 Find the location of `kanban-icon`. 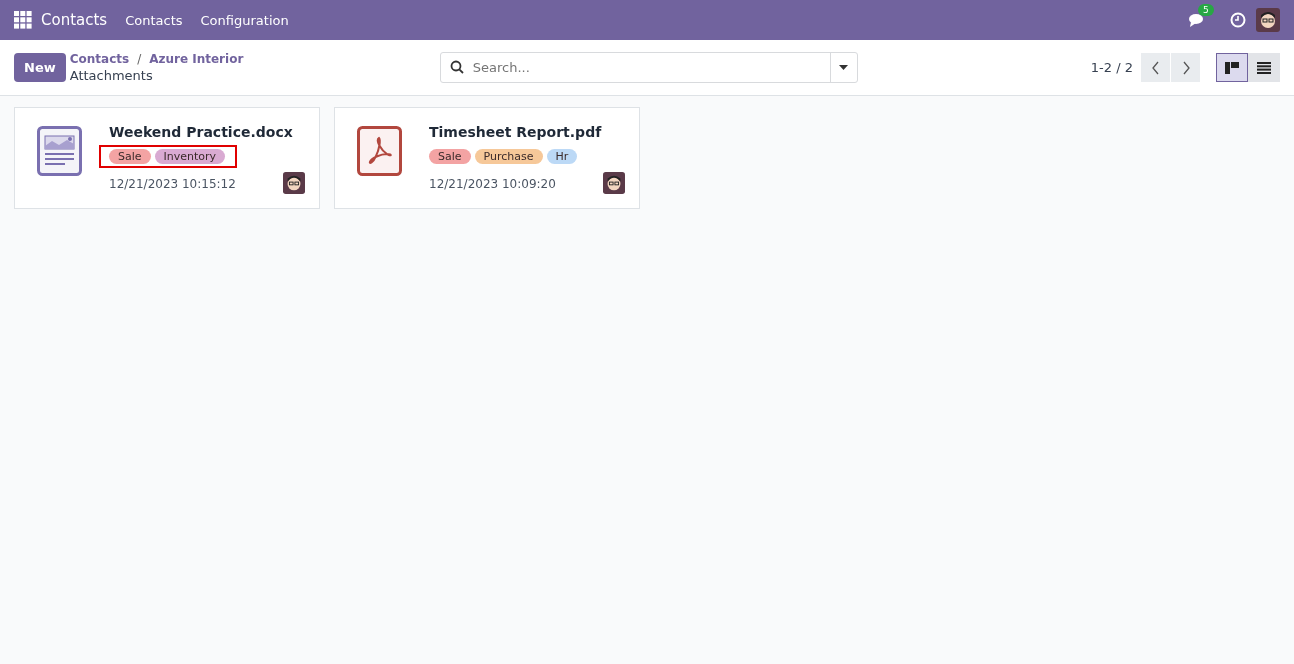

kanban-icon is located at coordinates (1232, 67).